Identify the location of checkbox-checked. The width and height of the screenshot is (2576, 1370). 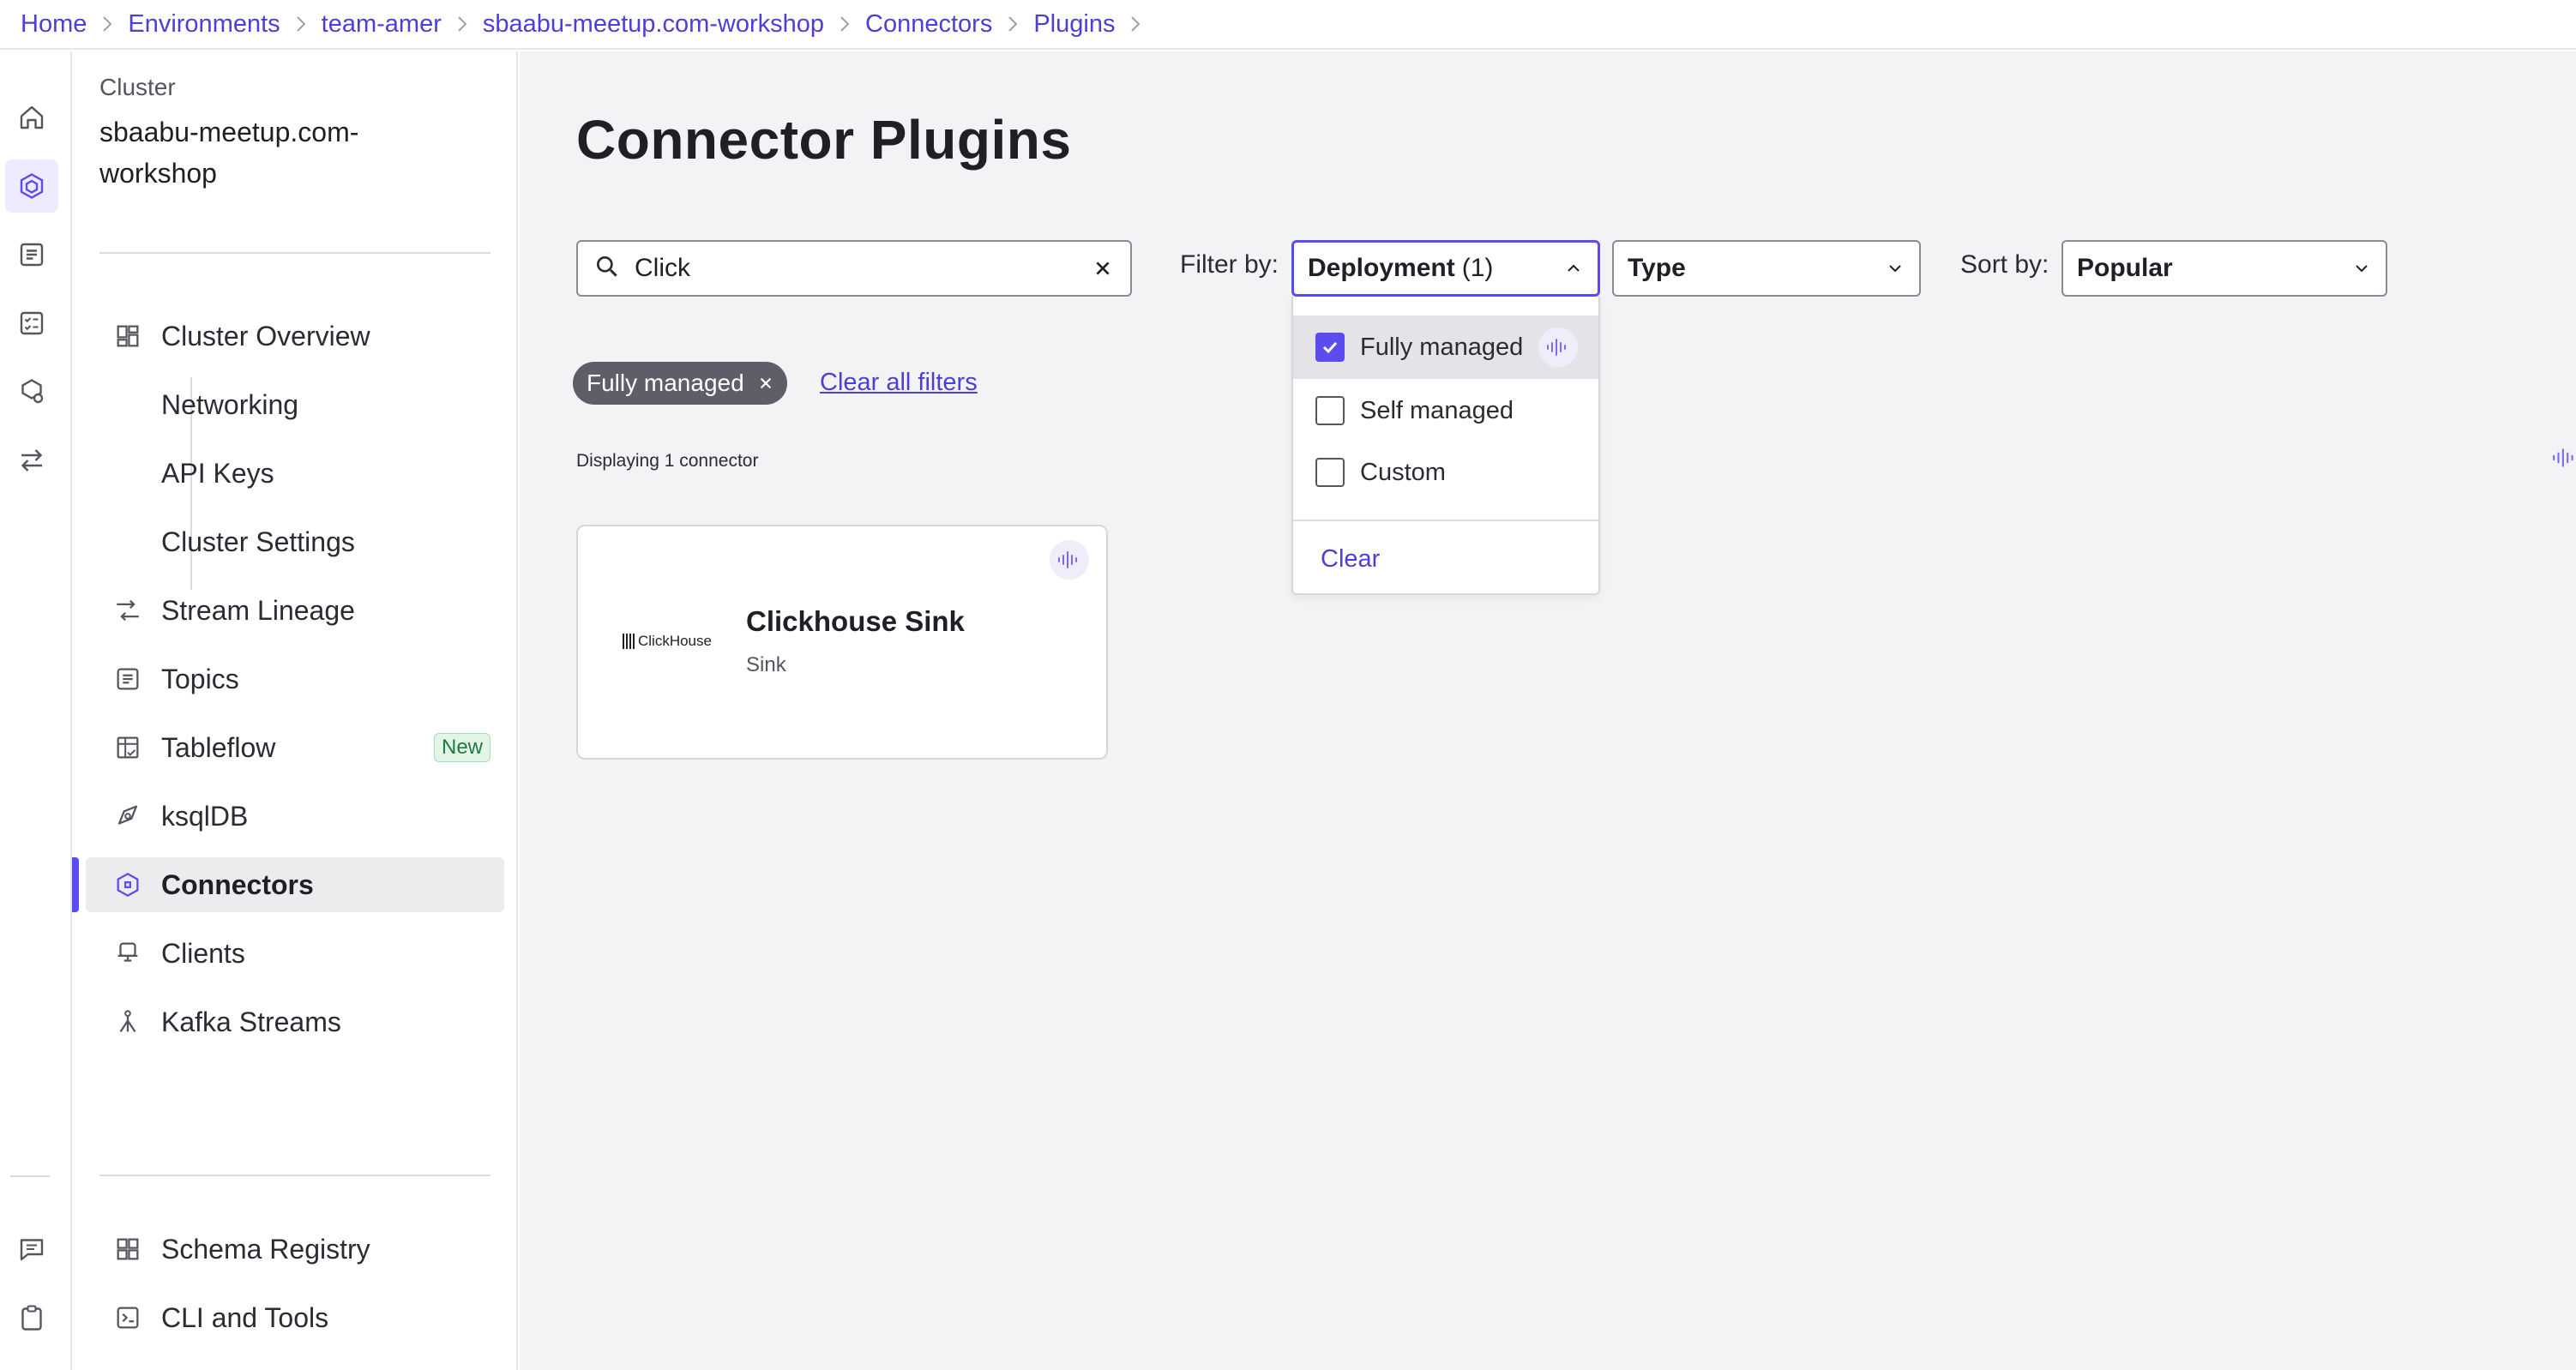
(1330, 347).